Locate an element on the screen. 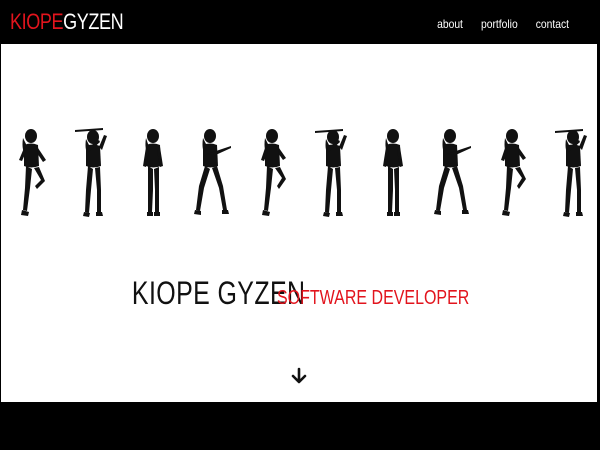  bottom-bar is located at coordinates (300, 426).